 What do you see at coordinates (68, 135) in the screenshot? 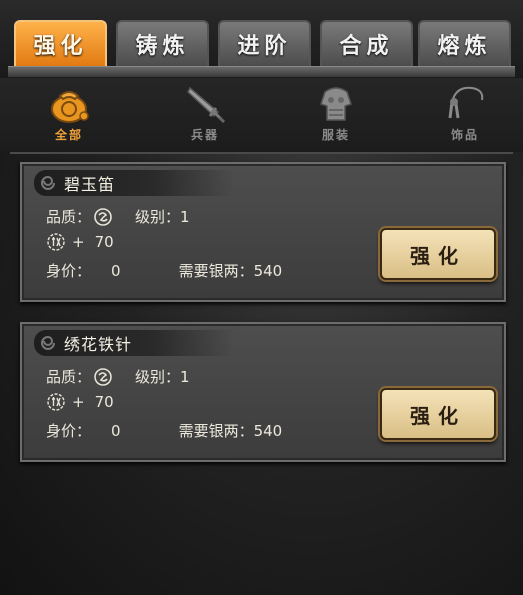
I see `subtab-label: 全部` at bounding box center [68, 135].